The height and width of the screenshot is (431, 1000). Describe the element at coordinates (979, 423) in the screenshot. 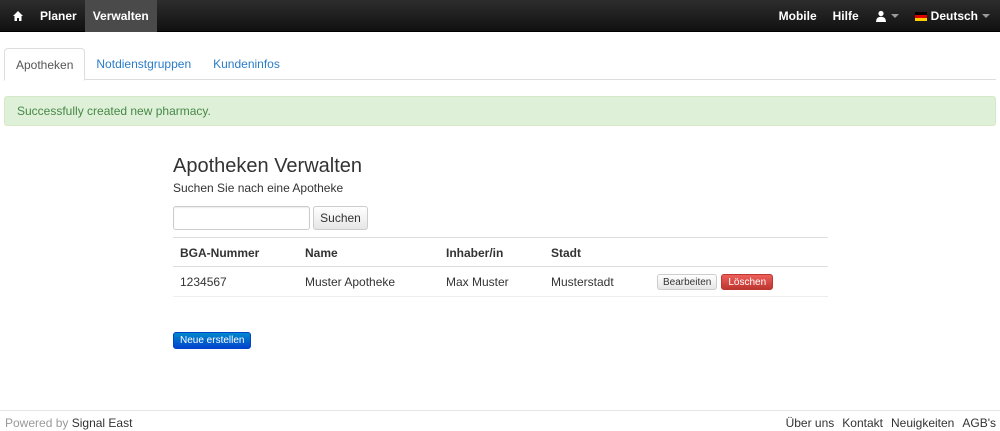

I see `footer-link-terms: AGB's` at that location.